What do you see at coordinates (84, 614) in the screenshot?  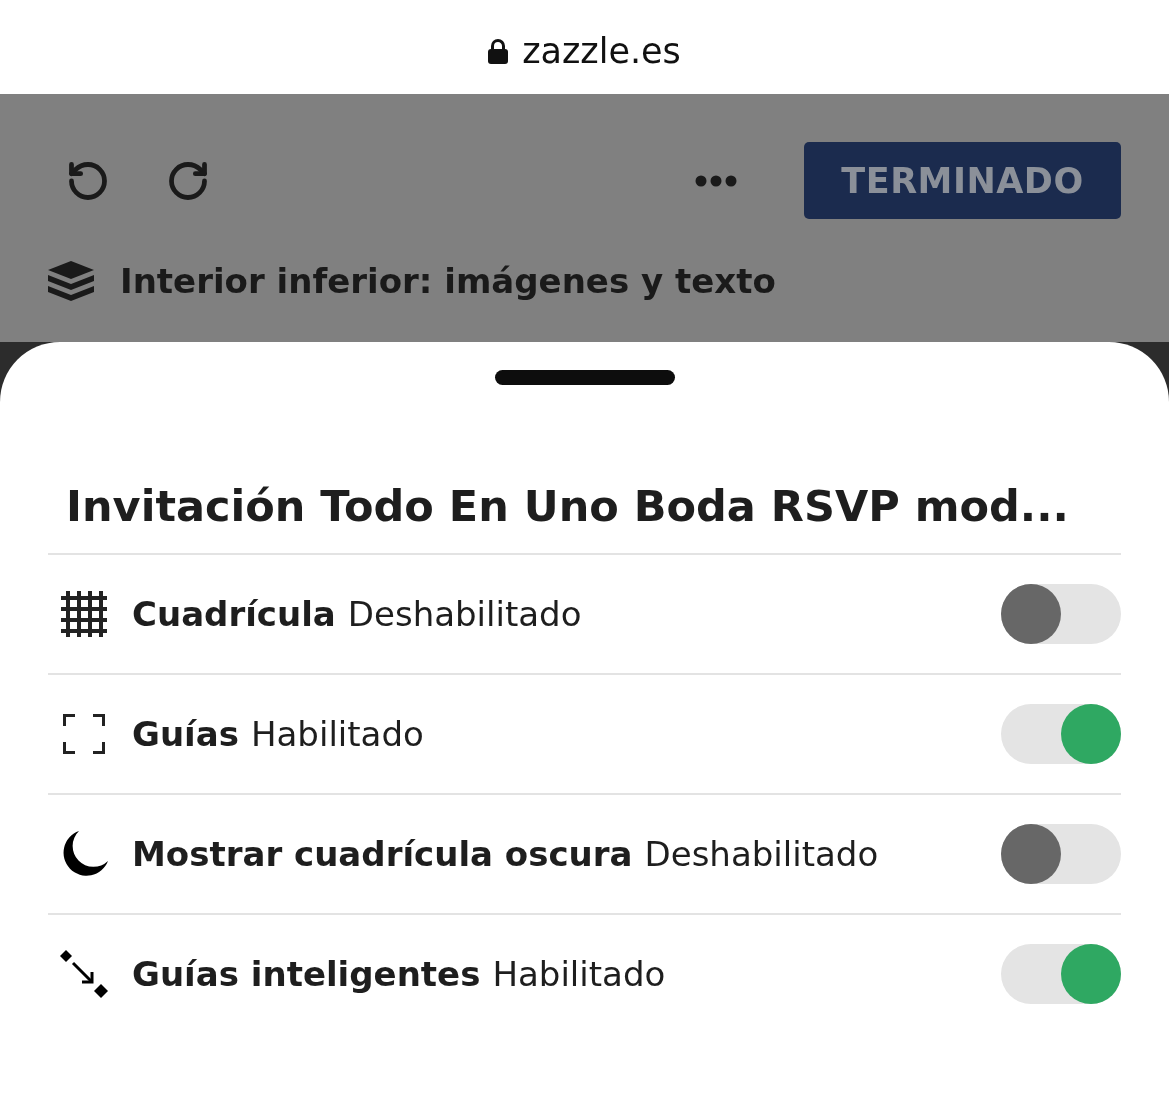 I see `grid-icon` at bounding box center [84, 614].